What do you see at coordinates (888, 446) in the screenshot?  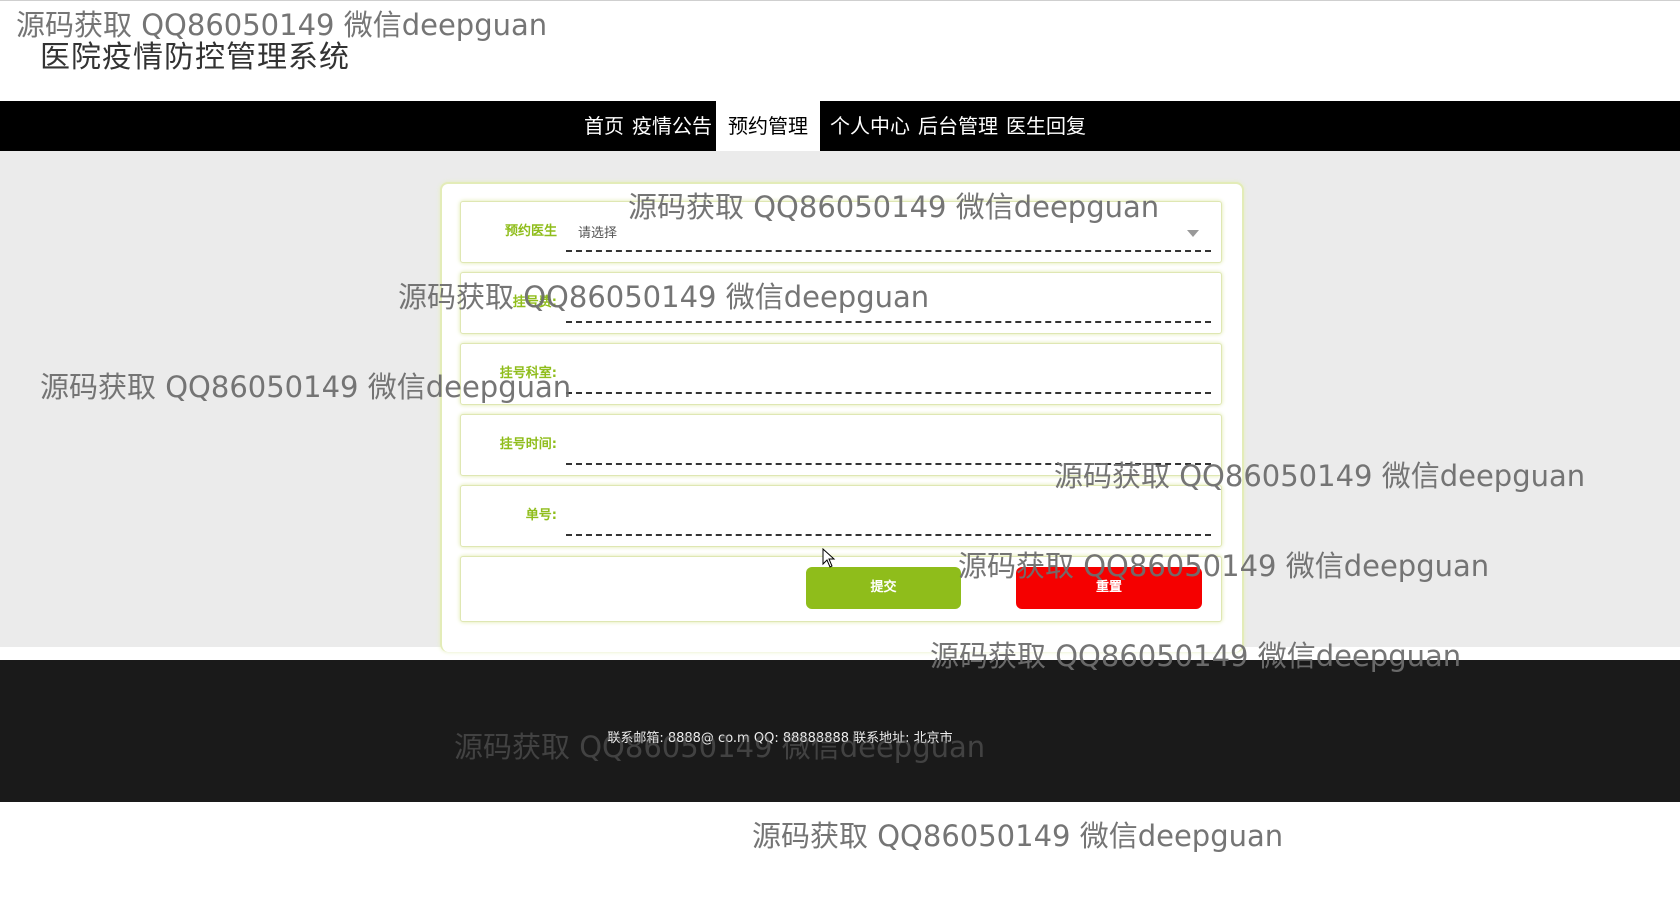 I see `time-input` at bounding box center [888, 446].